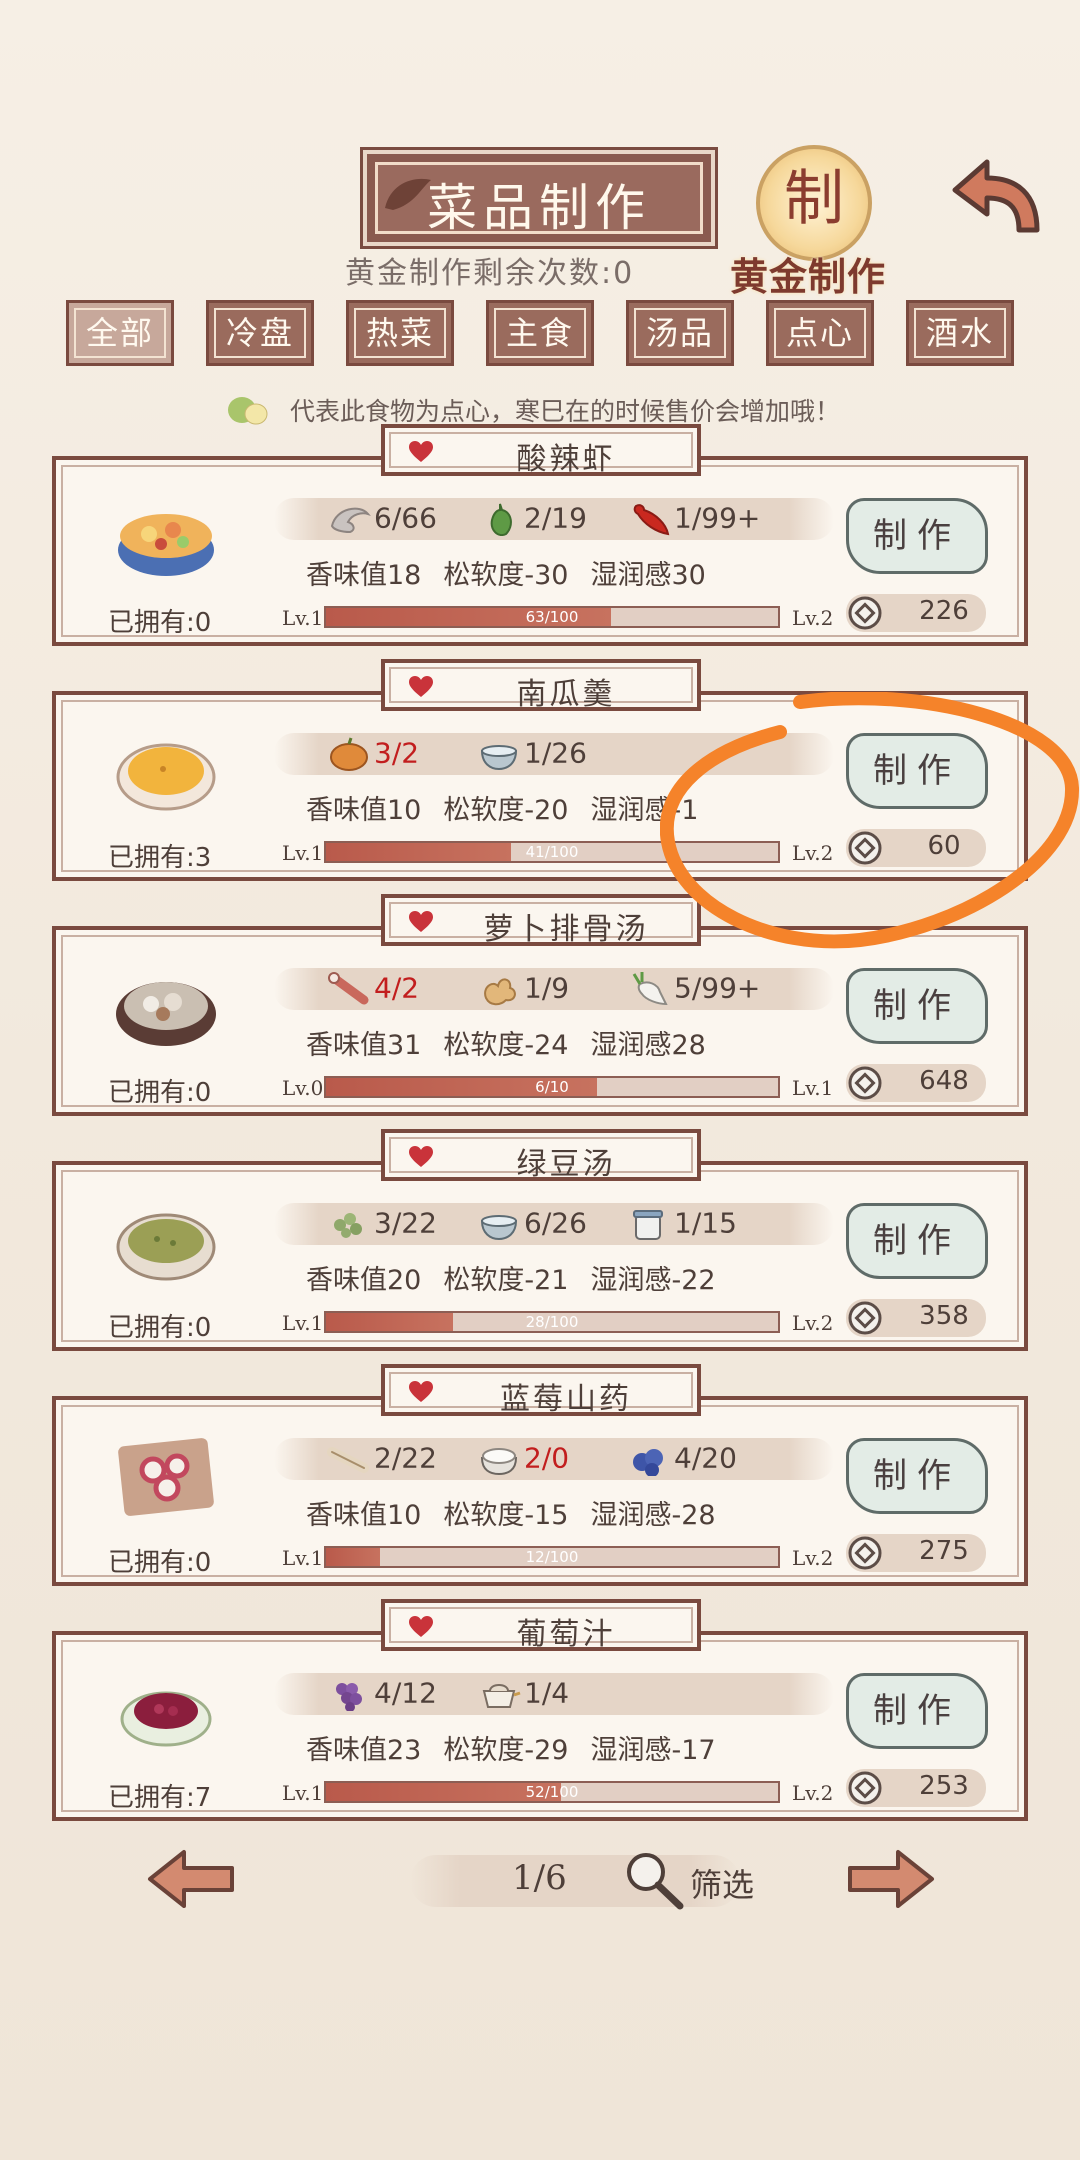 This screenshot has width=1080, height=2160. Describe the element at coordinates (814, 199) in the screenshot. I see `gold-badge-char: 制` at that location.